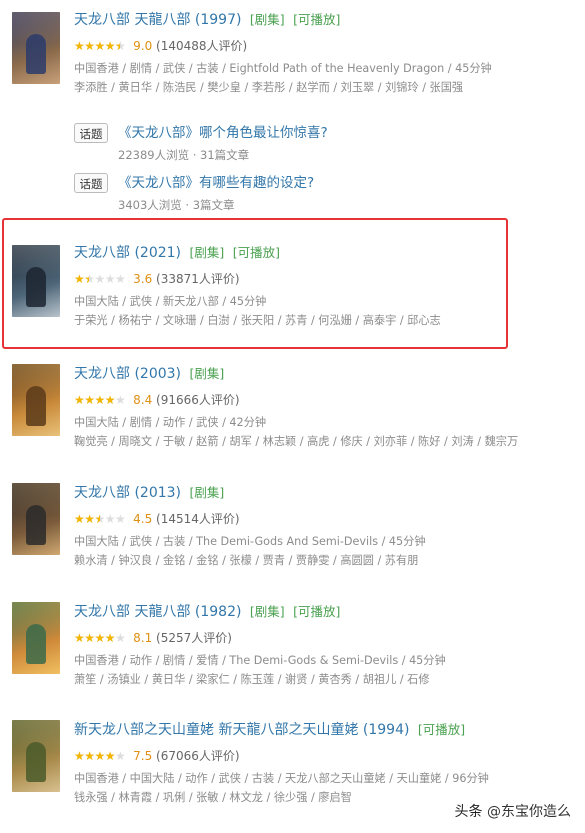 The width and height of the screenshot is (585, 833). Describe the element at coordinates (143, 756) in the screenshot. I see `rating-score: 7.5` at that location.